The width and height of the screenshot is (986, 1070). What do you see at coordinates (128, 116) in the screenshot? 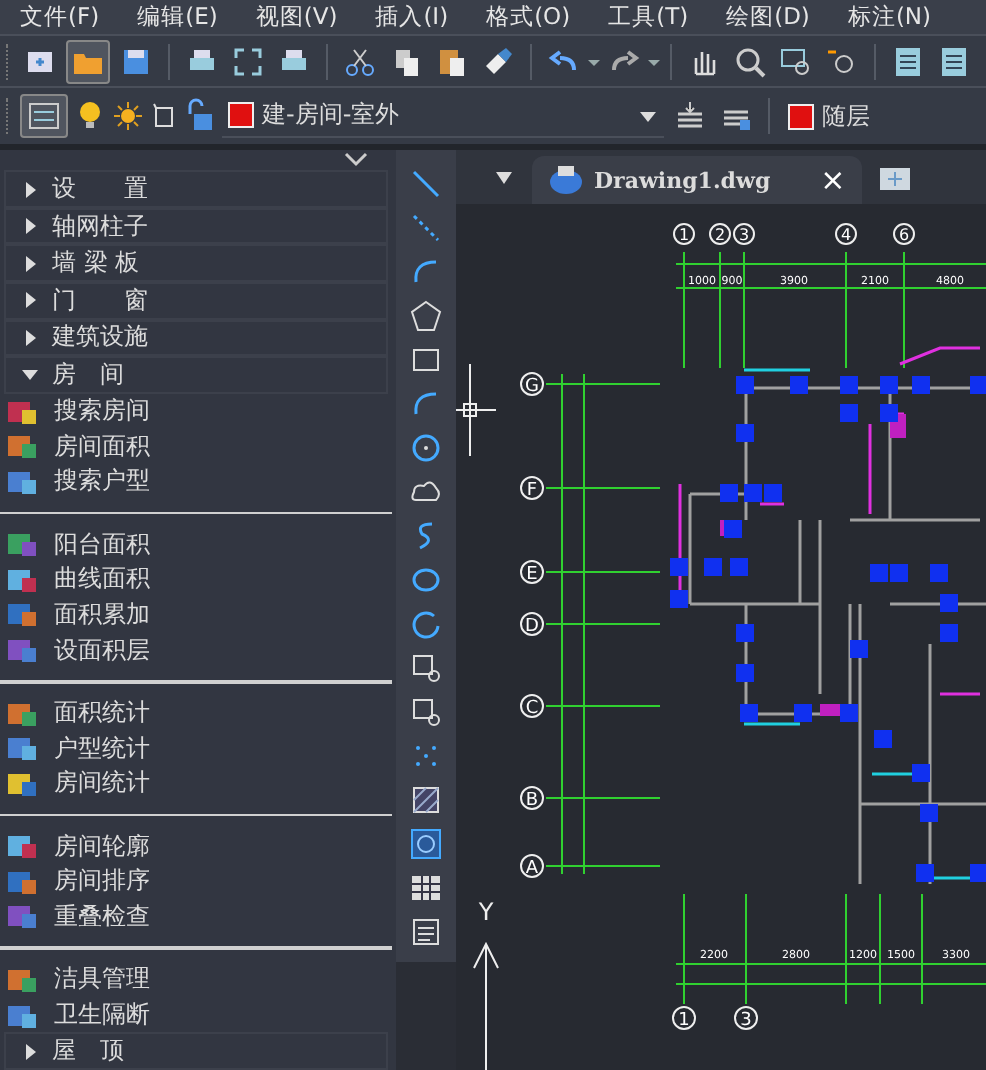
I see `sun-icon` at bounding box center [128, 116].